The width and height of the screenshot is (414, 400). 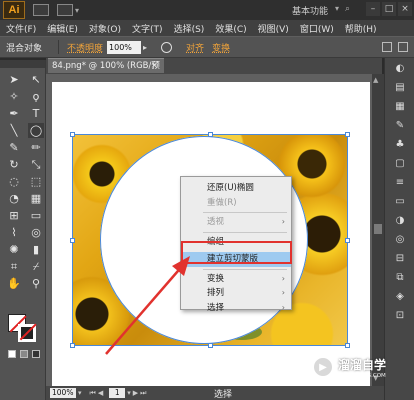 What do you see at coordinates (62, 28) in the screenshot?
I see `menu-edit: 编辑(E)` at bounding box center [62, 28].